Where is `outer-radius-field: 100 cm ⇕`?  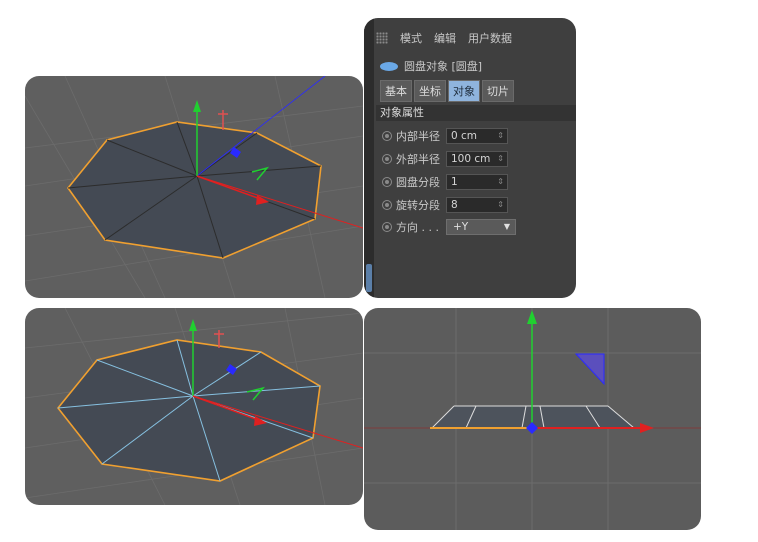
outer-radius-field: 100 cm ⇕ is located at coordinates (477, 159).